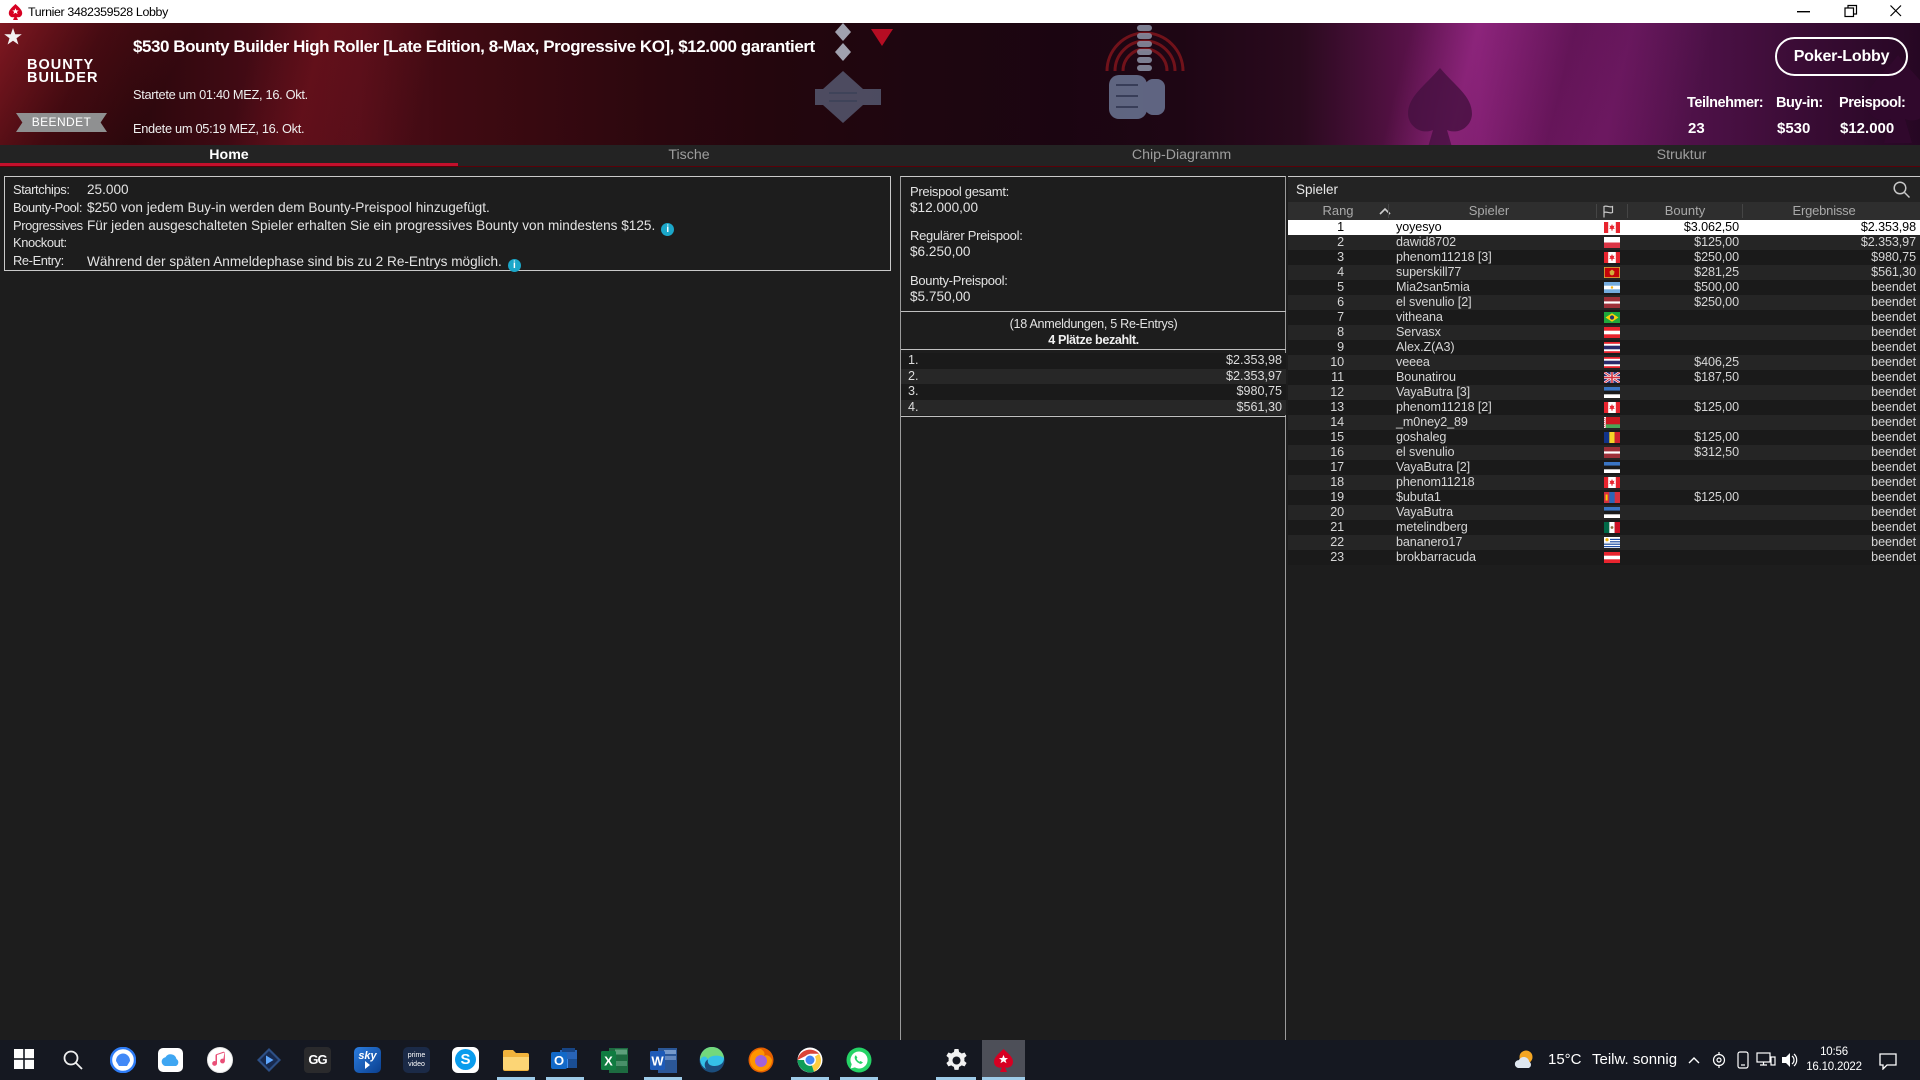  What do you see at coordinates (608, 1061) in the screenshot?
I see `svg-text: X` at bounding box center [608, 1061].